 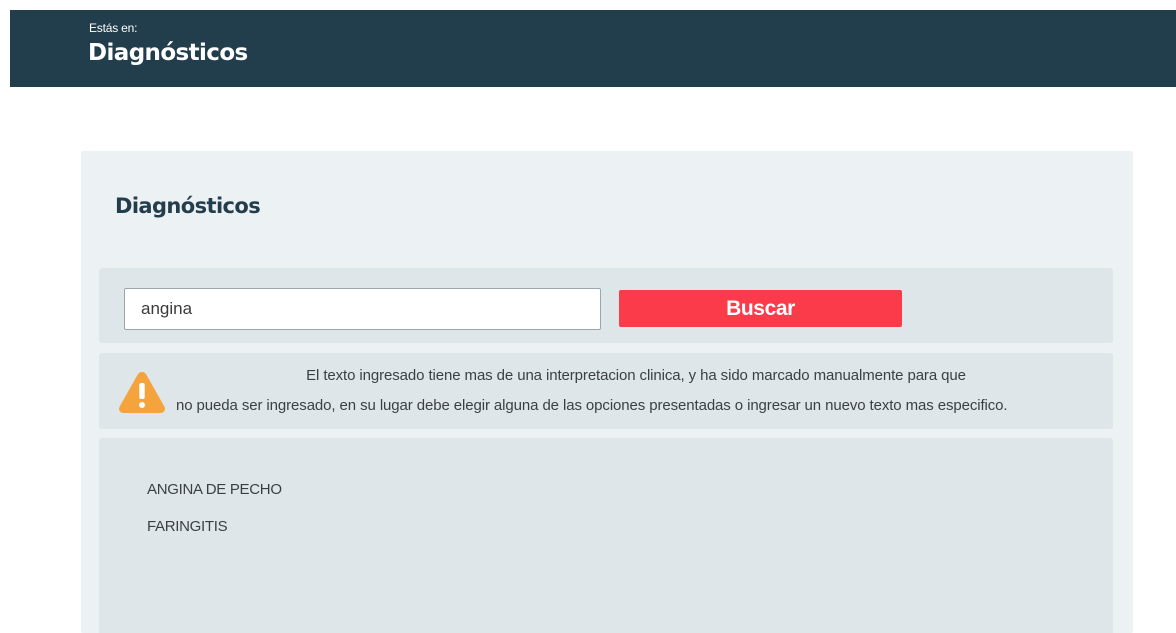 I want to click on warning-message-box, so click(x=606, y=391).